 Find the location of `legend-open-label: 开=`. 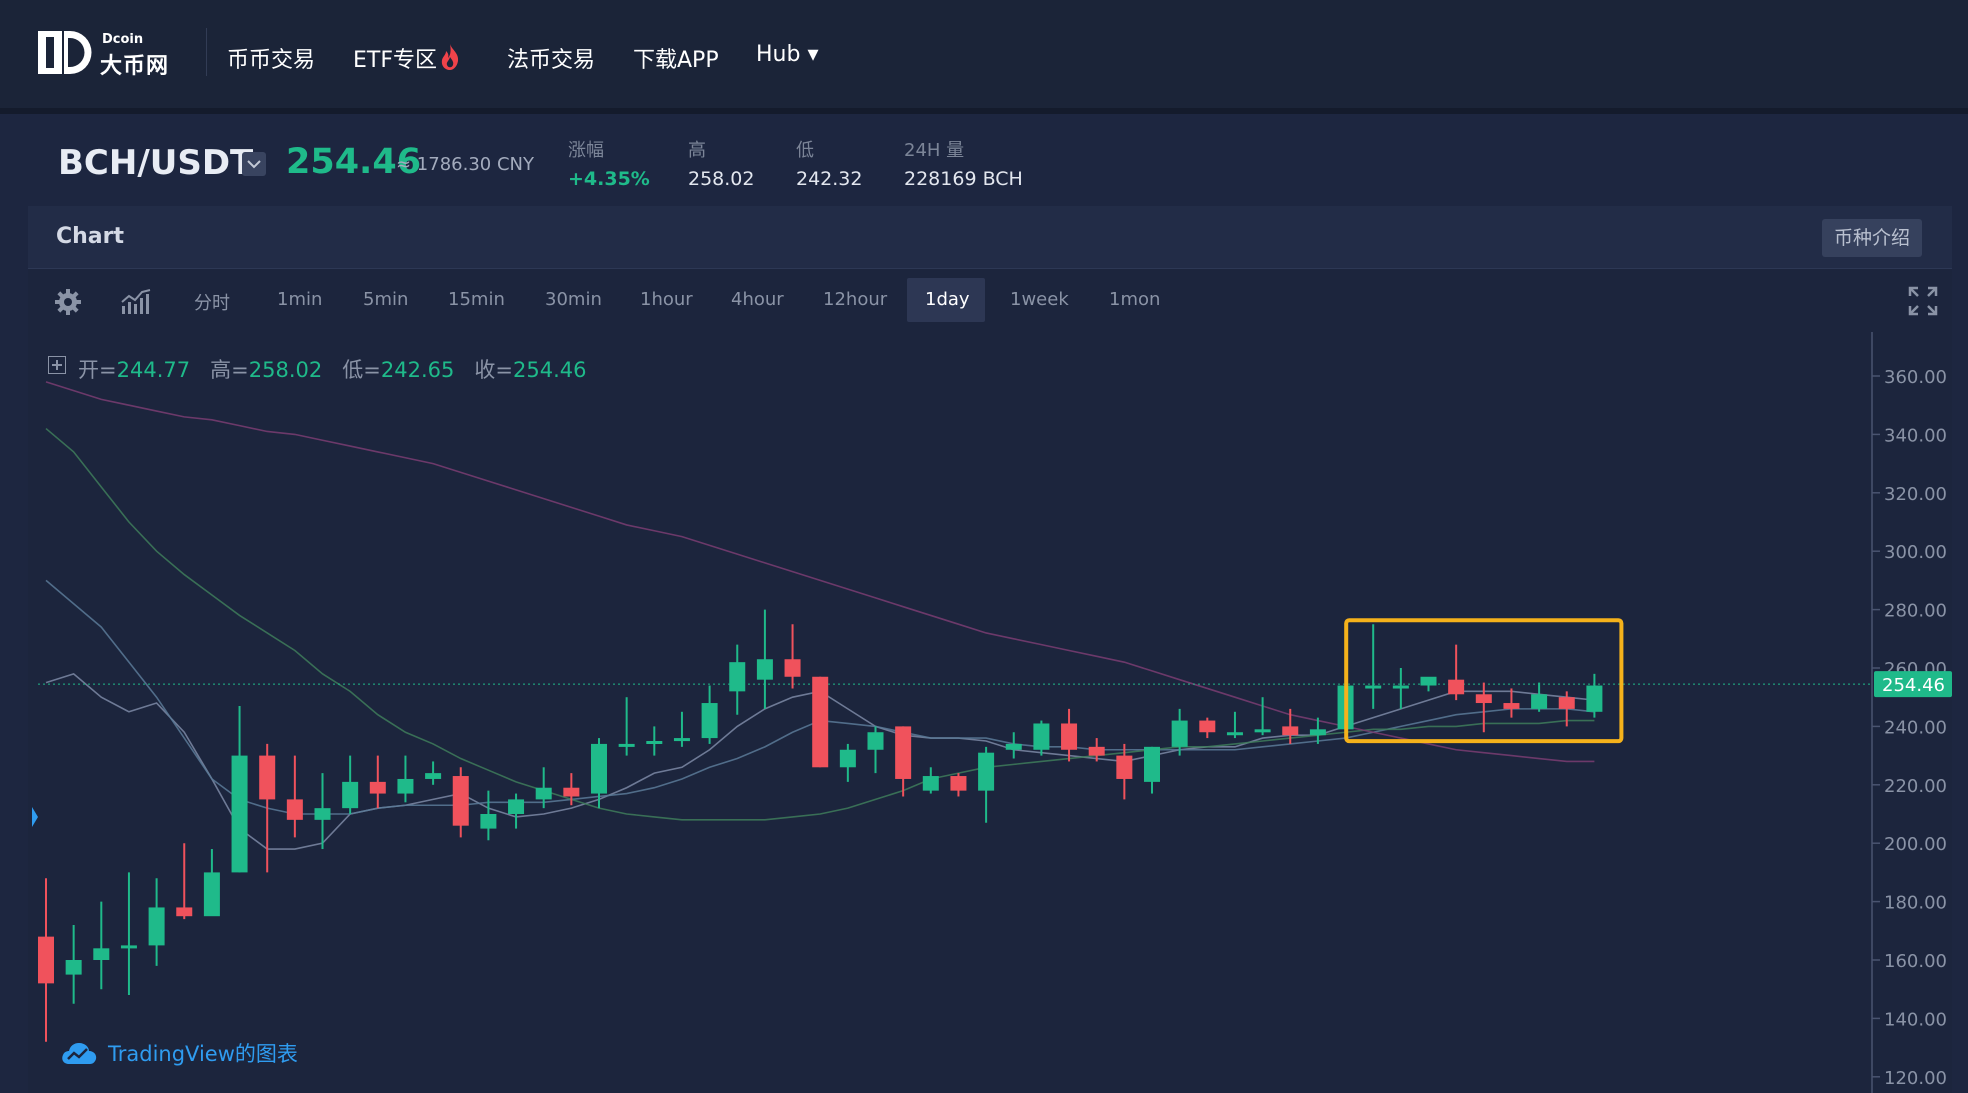

legend-open-label: 开= is located at coordinates (97, 370).